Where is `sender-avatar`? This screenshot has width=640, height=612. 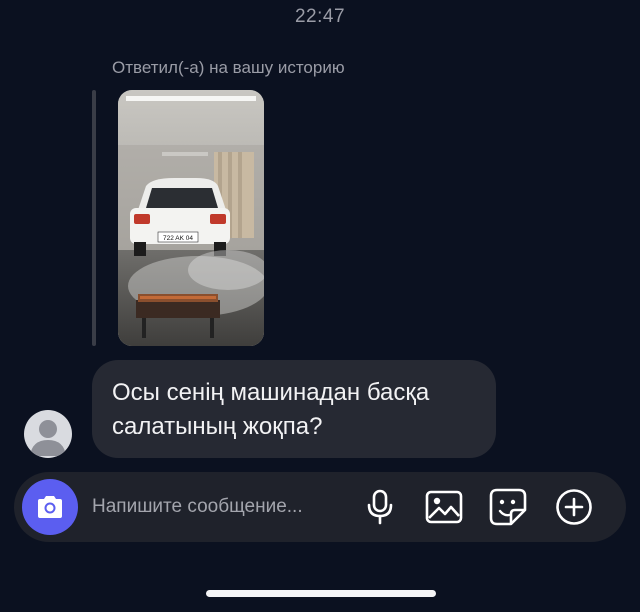
sender-avatar is located at coordinates (48, 434).